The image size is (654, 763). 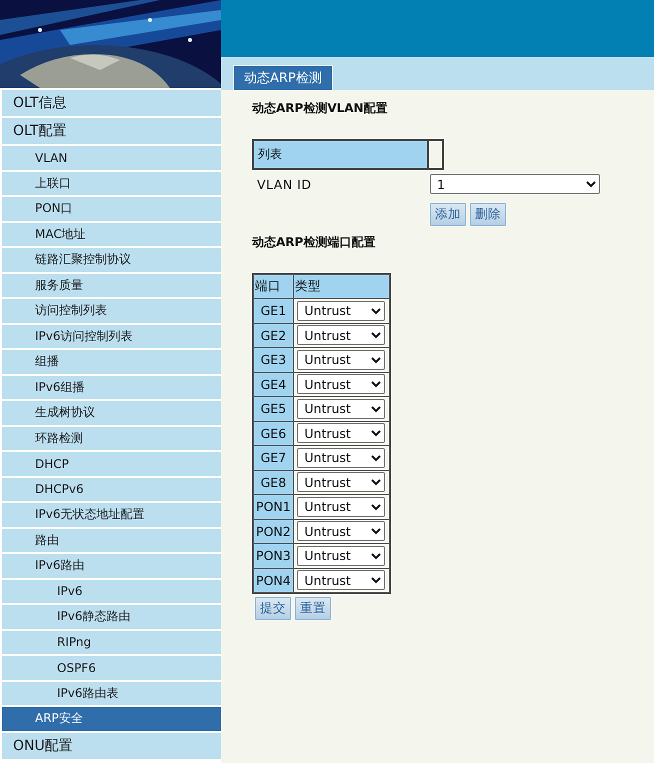 What do you see at coordinates (111, 540) in the screenshot?
I see `sidebar-item: 路由` at bounding box center [111, 540].